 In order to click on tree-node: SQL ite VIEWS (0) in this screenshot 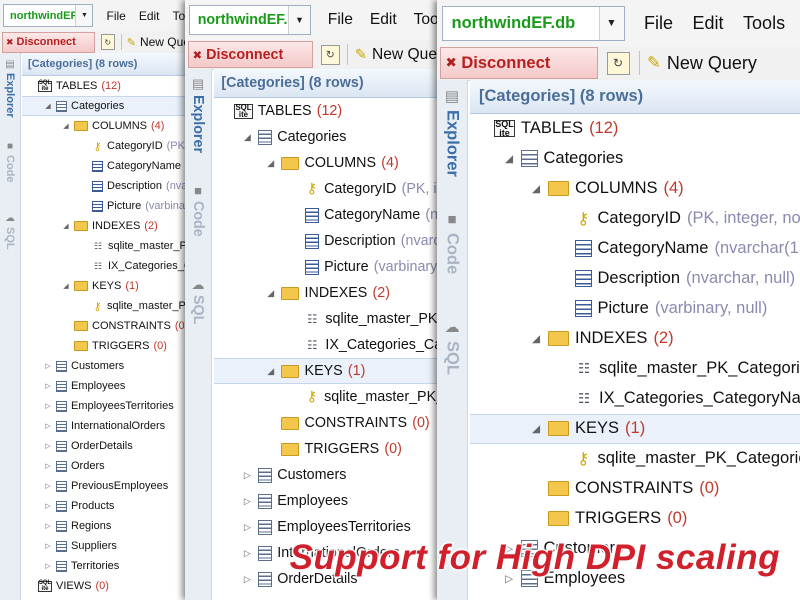, I will do `click(111, 586)`.